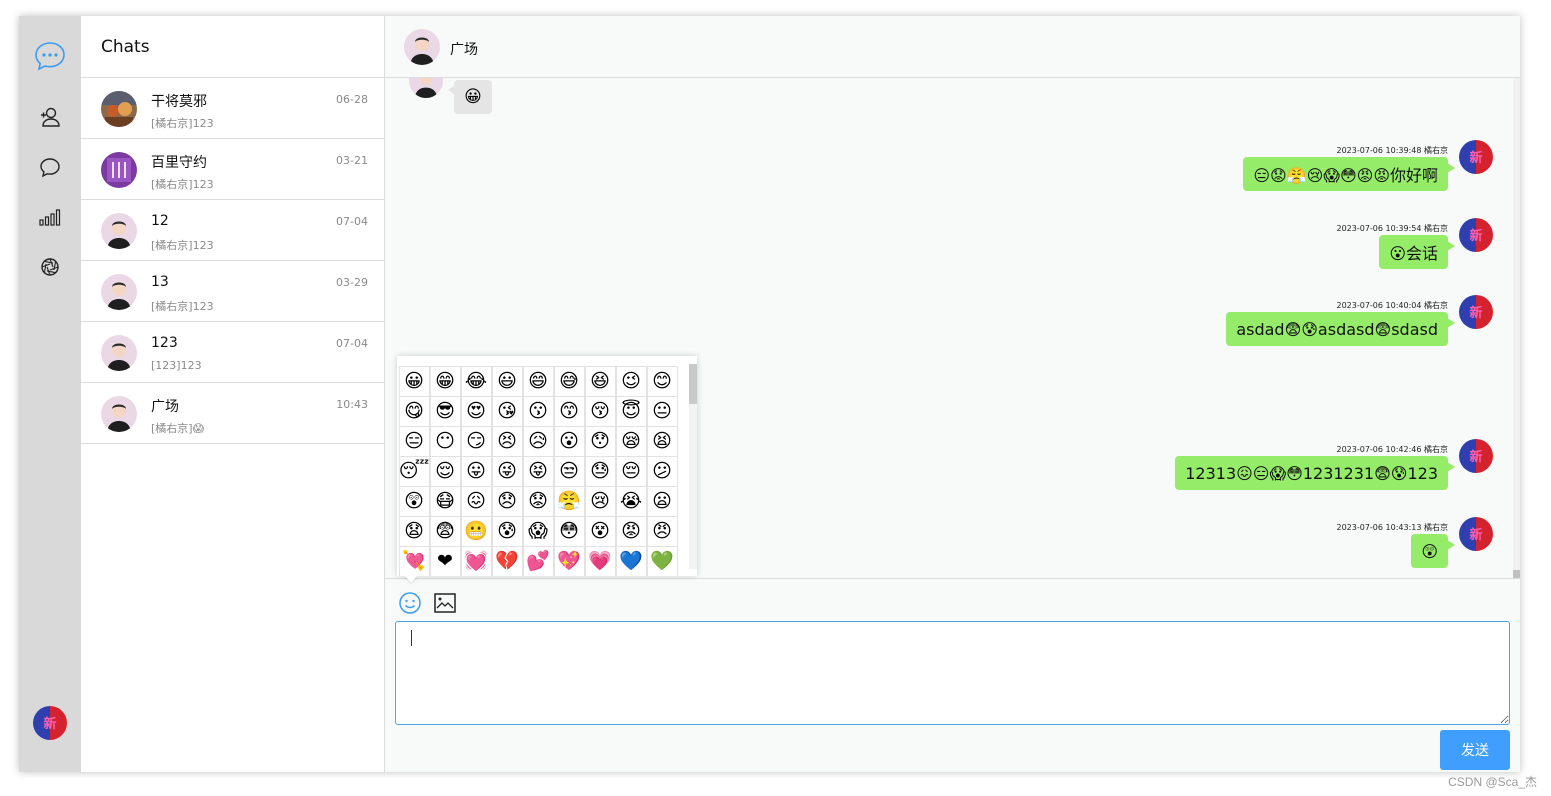 The width and height of the screenshot is (1551, 796). What do you see at coordinates (631, 531) in the screenshot?
I see `emoji-option: 😡` at bounding box center [631, 531].